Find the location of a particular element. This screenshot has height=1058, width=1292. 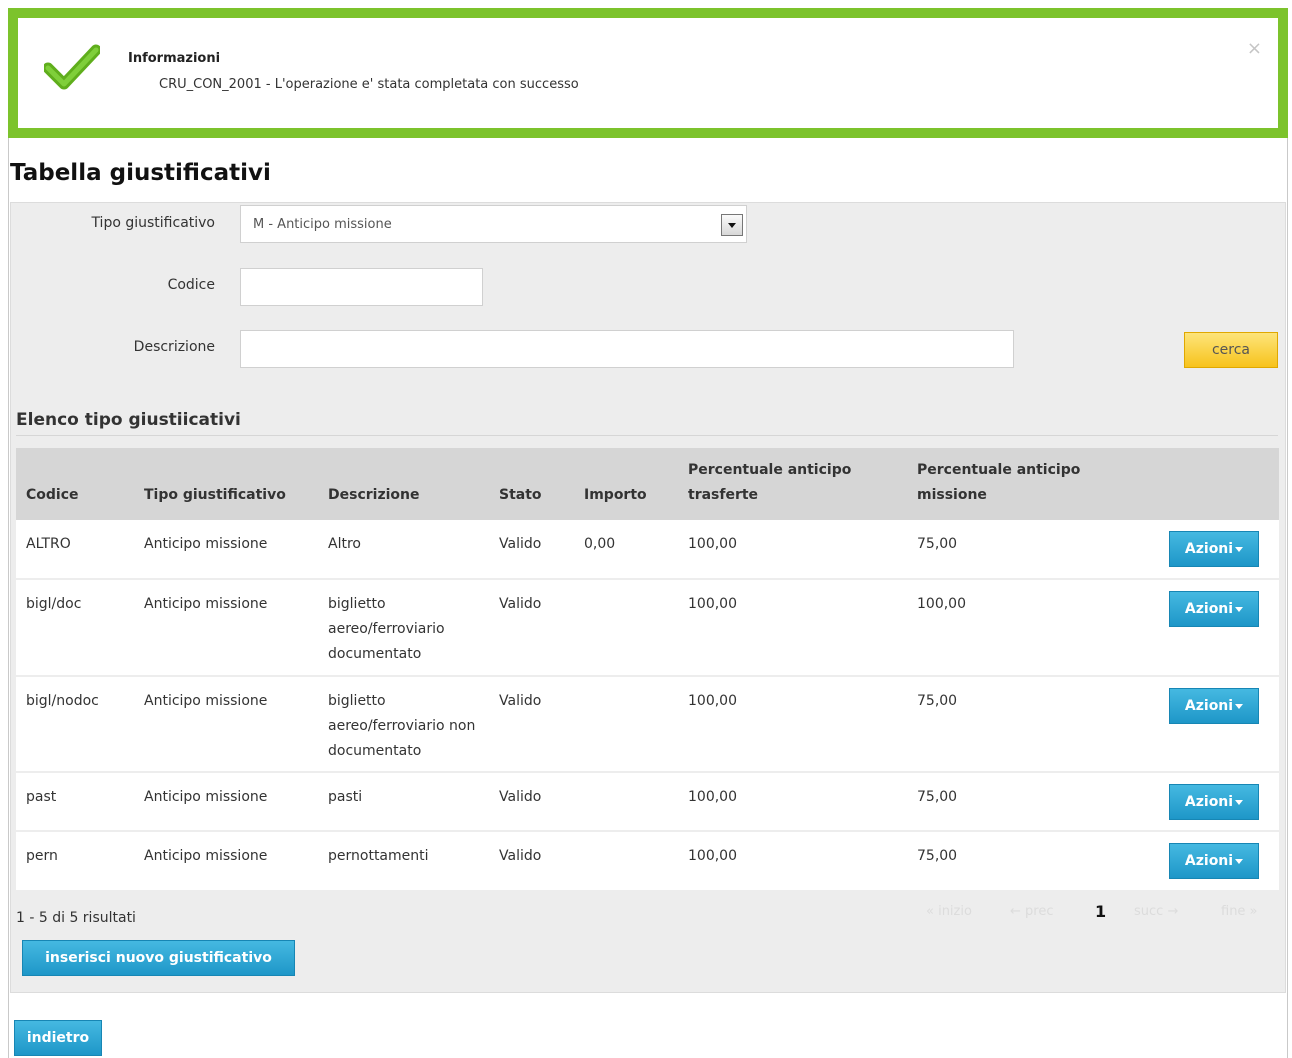

cell-codice: pern is located at coordinates (75, 860).